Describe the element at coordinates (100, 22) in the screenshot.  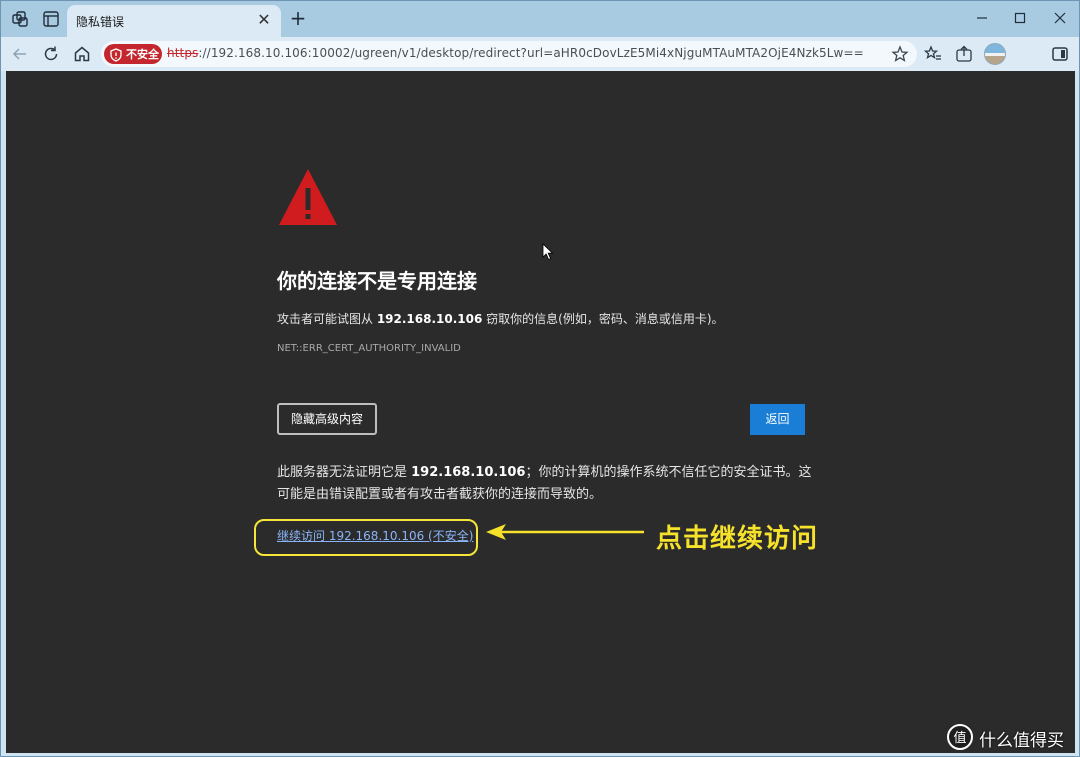
I see `tab-title: 隐私错误` at that location.